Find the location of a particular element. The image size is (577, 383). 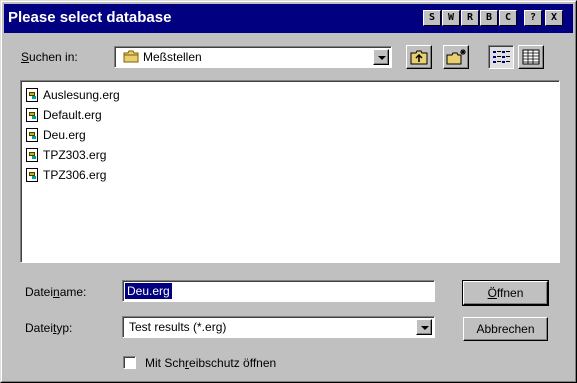

cancel-button: Abbrechen is located at coordinates (505, 329).